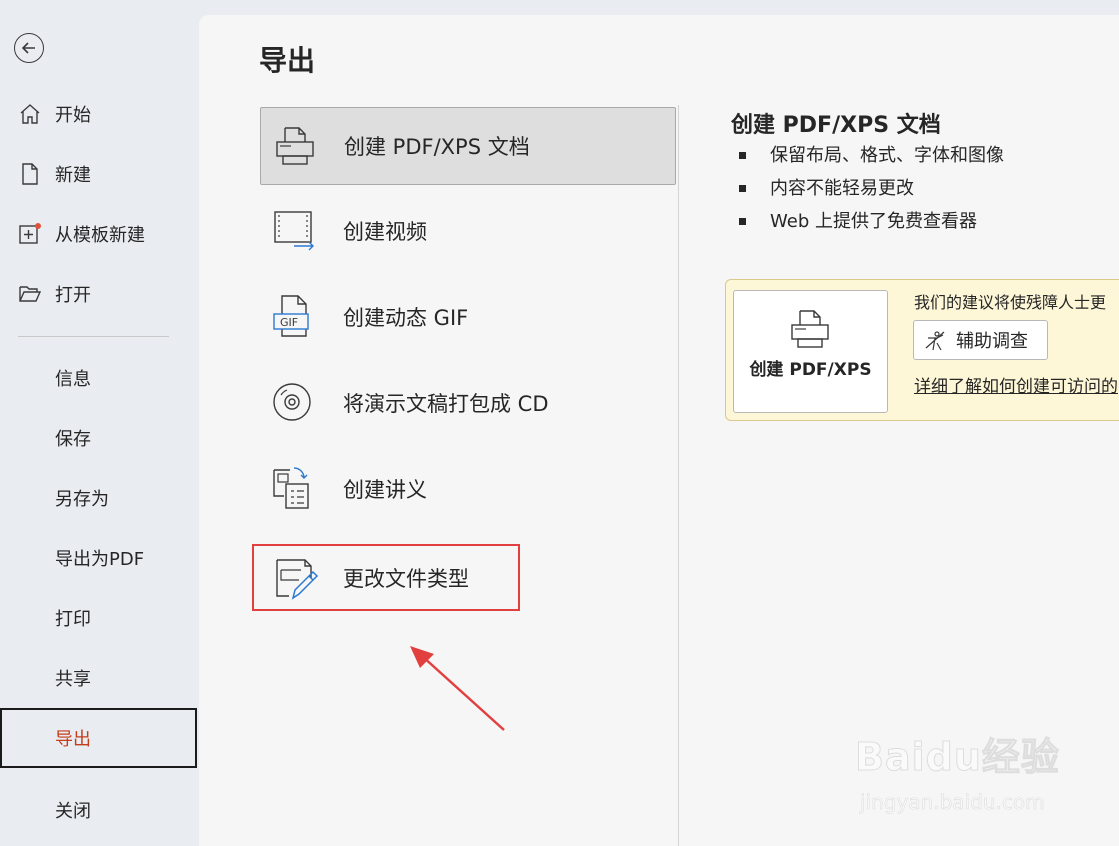 The width and height of the screenshot is (1119, 846). I want to click on option-create-pdf-xps: 创建 PDF/XPS 文档, so click(468, 146).